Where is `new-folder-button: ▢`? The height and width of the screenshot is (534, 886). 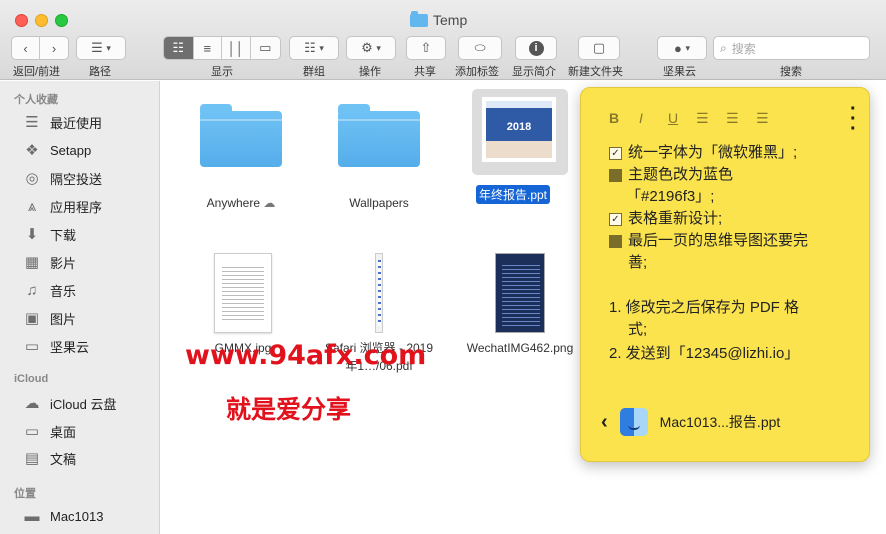 new-folder-button: ▢ is located at coordinates (599, 48).